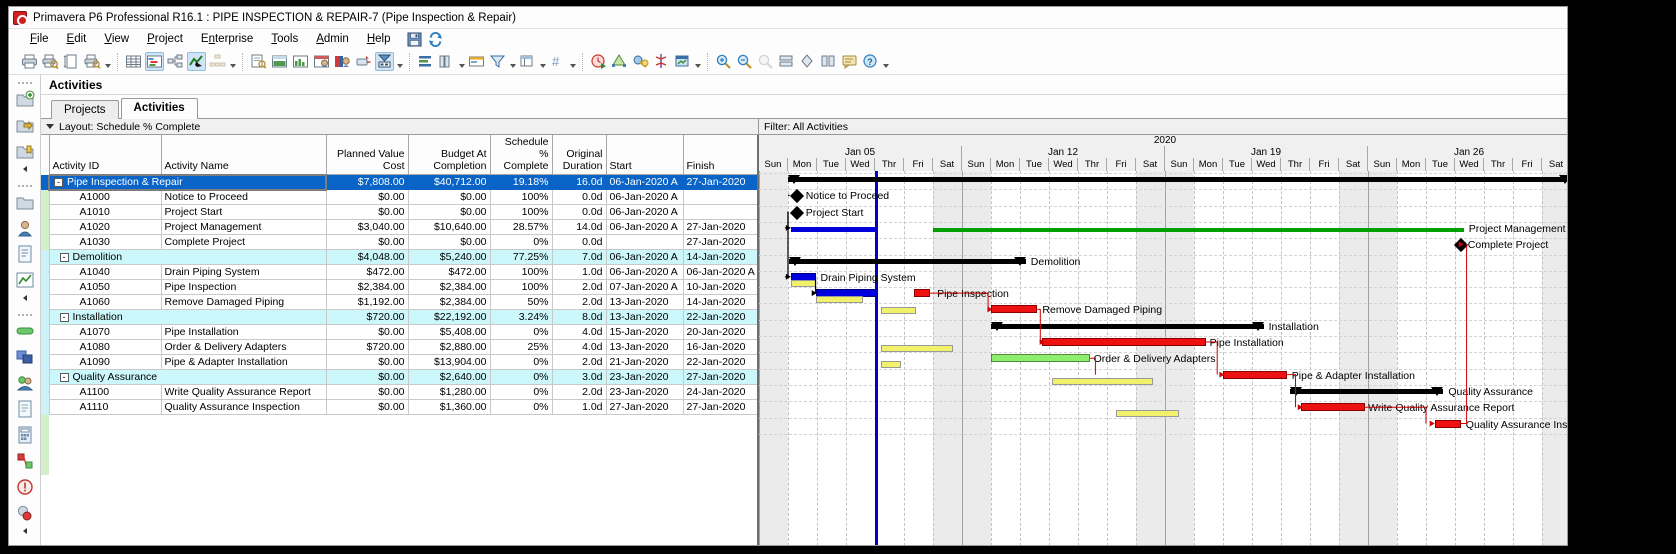  Describe the element at coordinates (870, 61) in the screenshot. I see `help-icon: ?` at that location.